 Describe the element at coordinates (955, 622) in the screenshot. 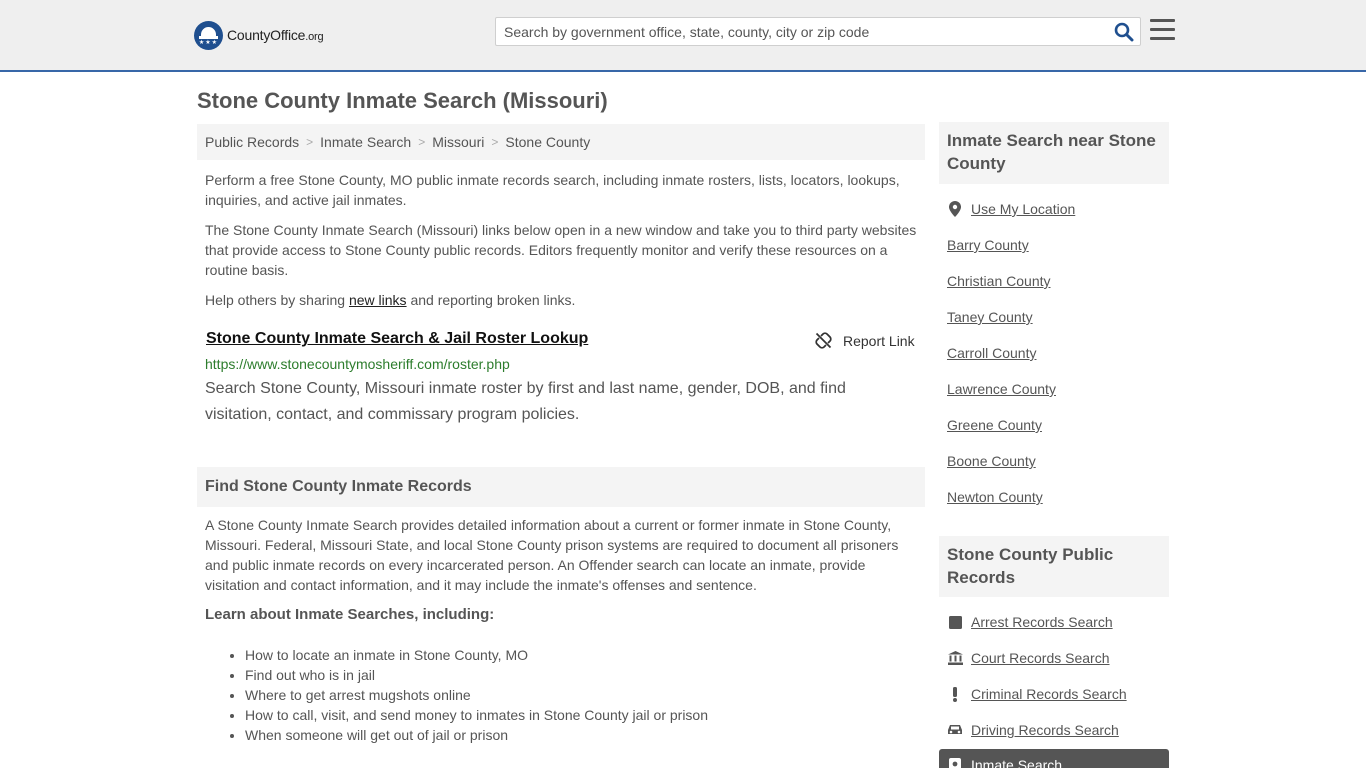

I see `square-icon` at that location.